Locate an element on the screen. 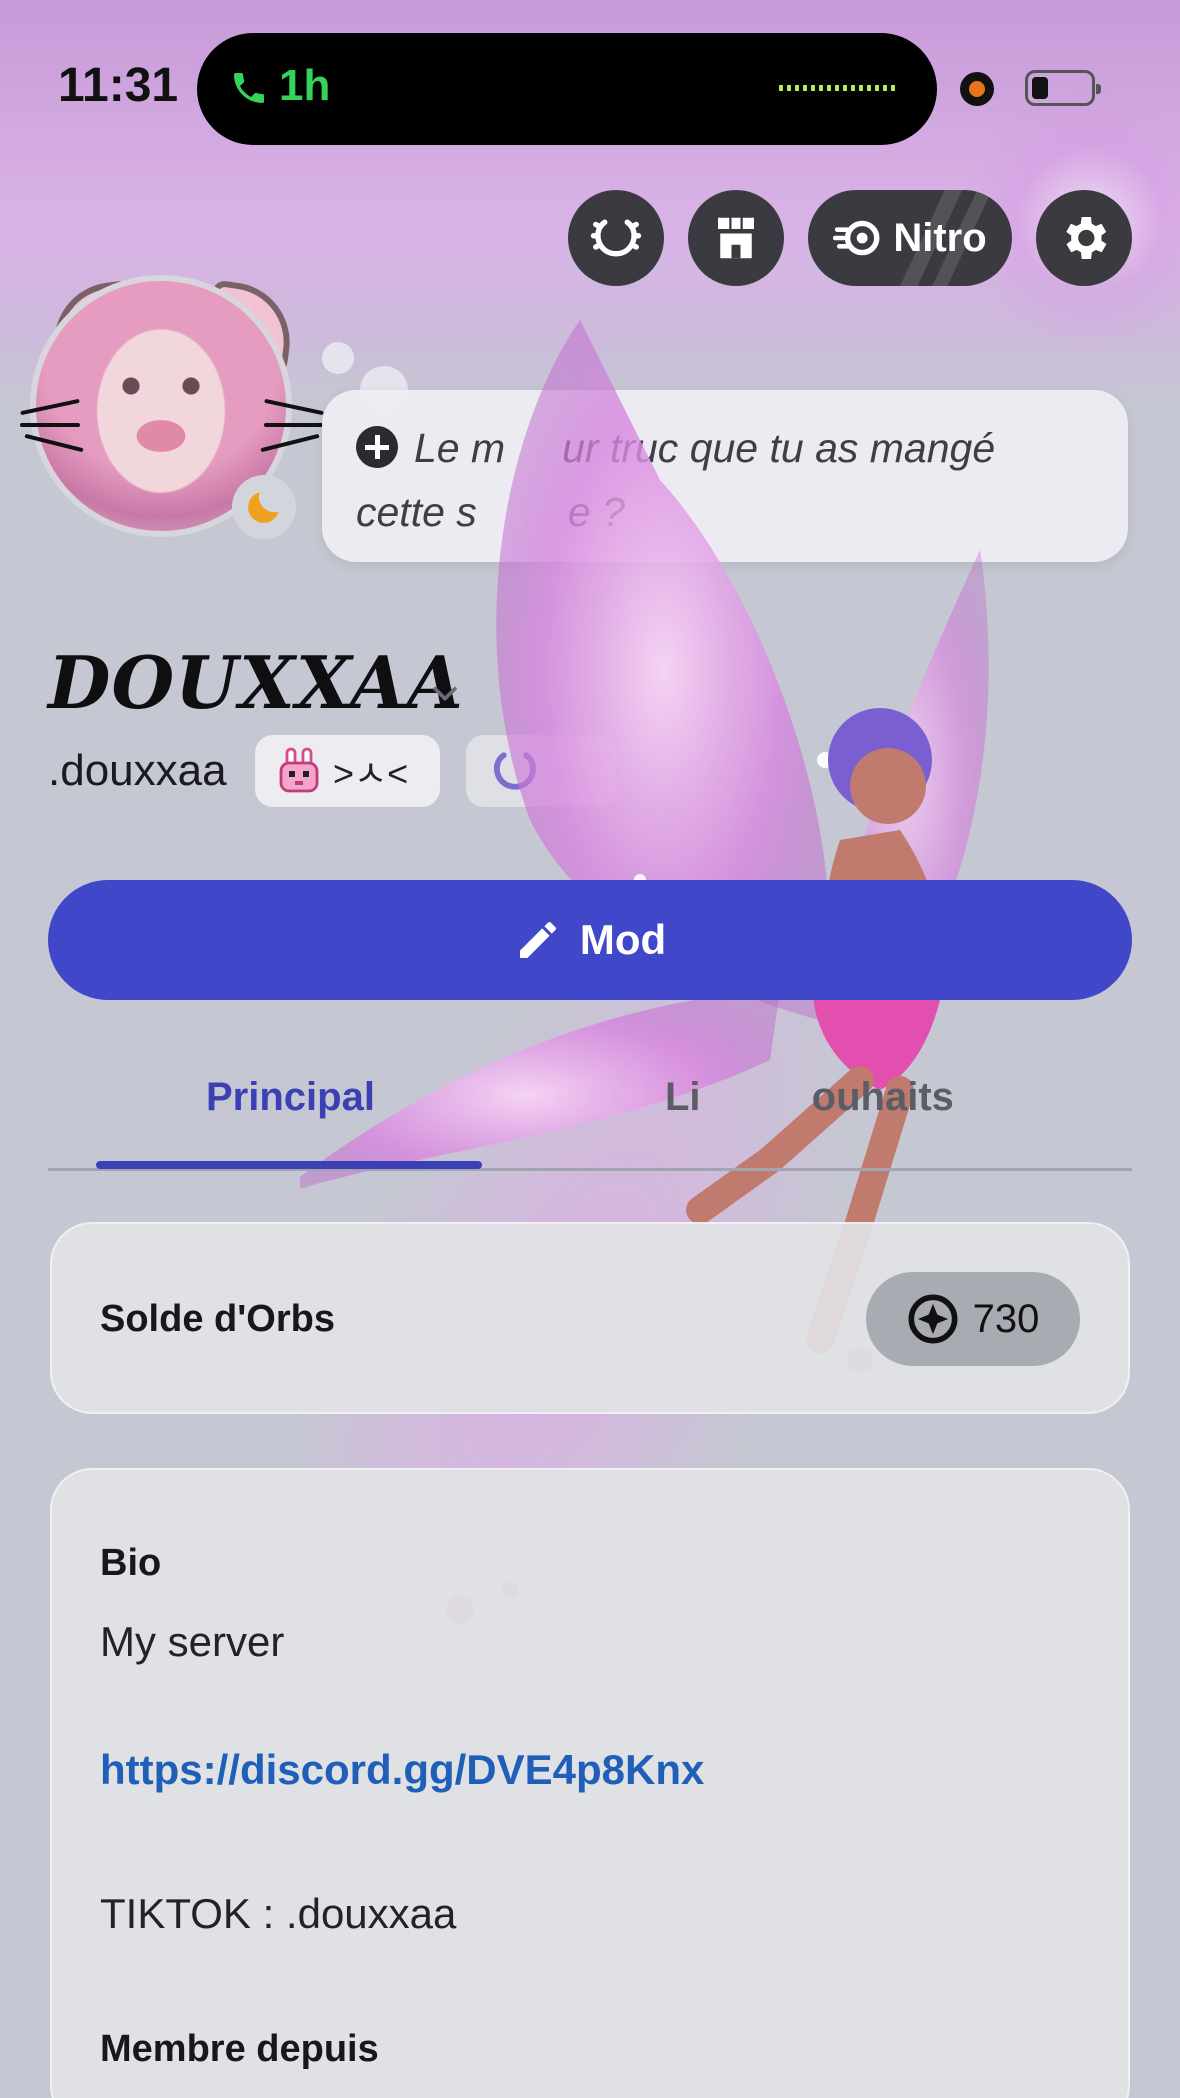 The image size is (1180, 2098). laurel-icon is located at coordinates (616, 238).